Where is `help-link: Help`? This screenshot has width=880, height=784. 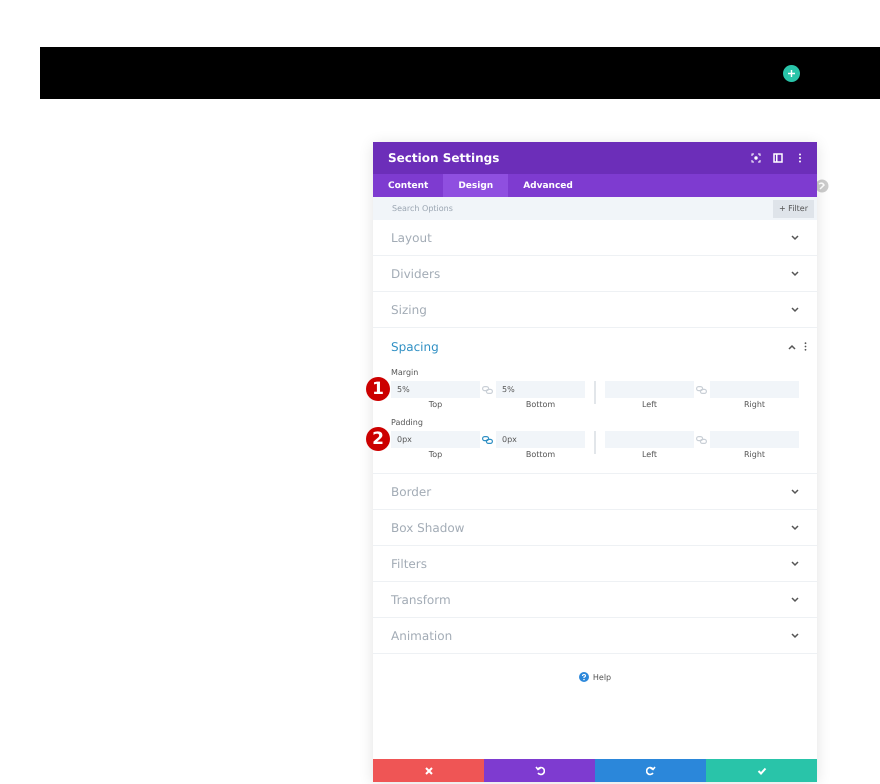
help-link: Help is located at coordinates (595, 677).